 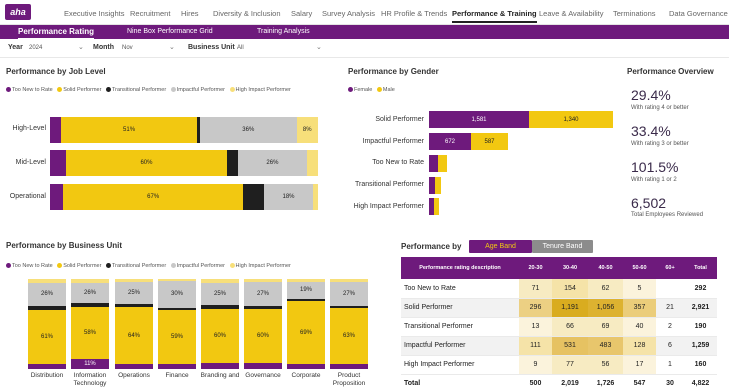 What do you see at coordinates (414, 12) in the screenshot?
I see `nav-tab-hr-profile-trends: HR Profile & Trends` at bounding box center [414, 12].